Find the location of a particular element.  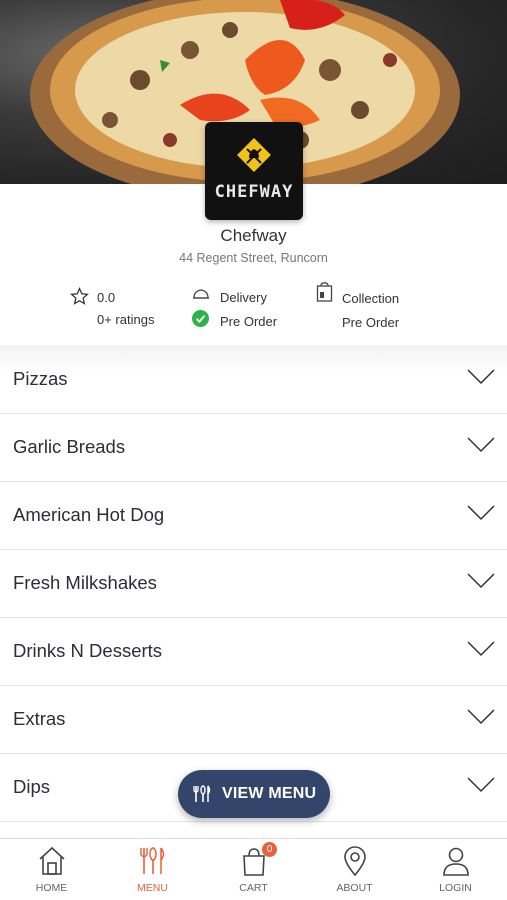

category-label: Garlic Breads is located at coordinates (69, 446).